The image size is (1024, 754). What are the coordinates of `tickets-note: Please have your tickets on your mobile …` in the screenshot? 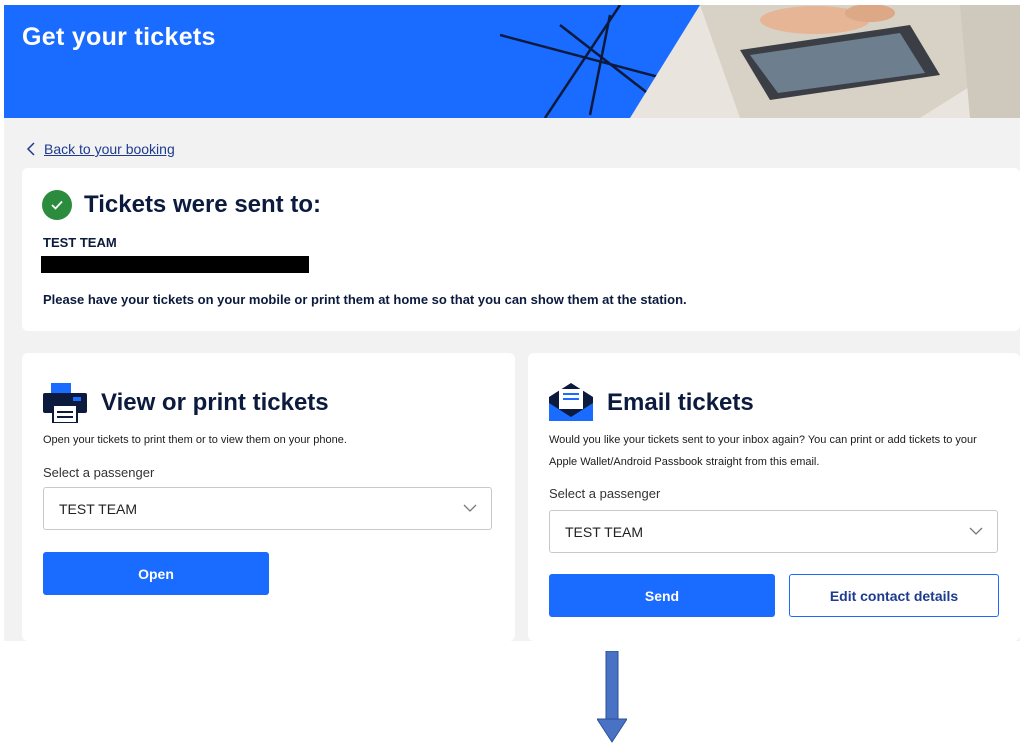 It's located at (365, 299).